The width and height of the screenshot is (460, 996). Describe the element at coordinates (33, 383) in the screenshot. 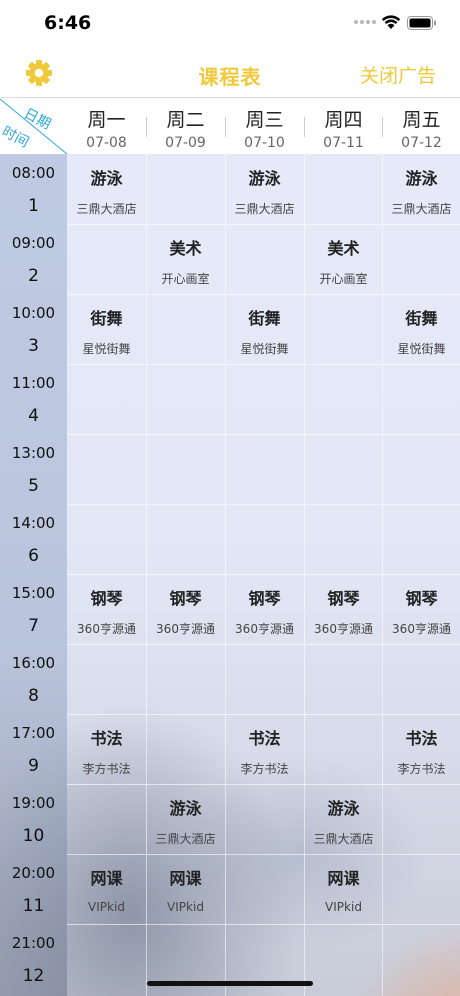

I see `slot-time: 11:00` at that location.